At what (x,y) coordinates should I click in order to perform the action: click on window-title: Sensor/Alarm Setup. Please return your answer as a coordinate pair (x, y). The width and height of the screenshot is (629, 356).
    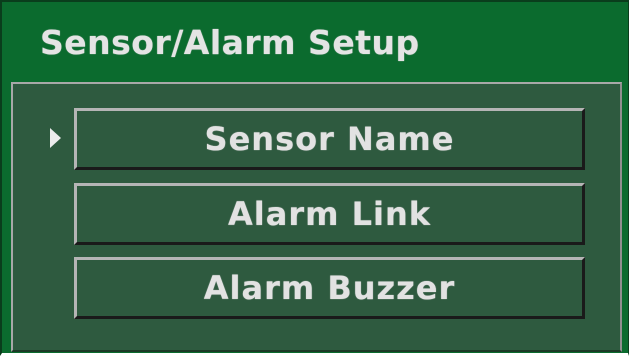
    Looking at the image, I should click on (230, 42).